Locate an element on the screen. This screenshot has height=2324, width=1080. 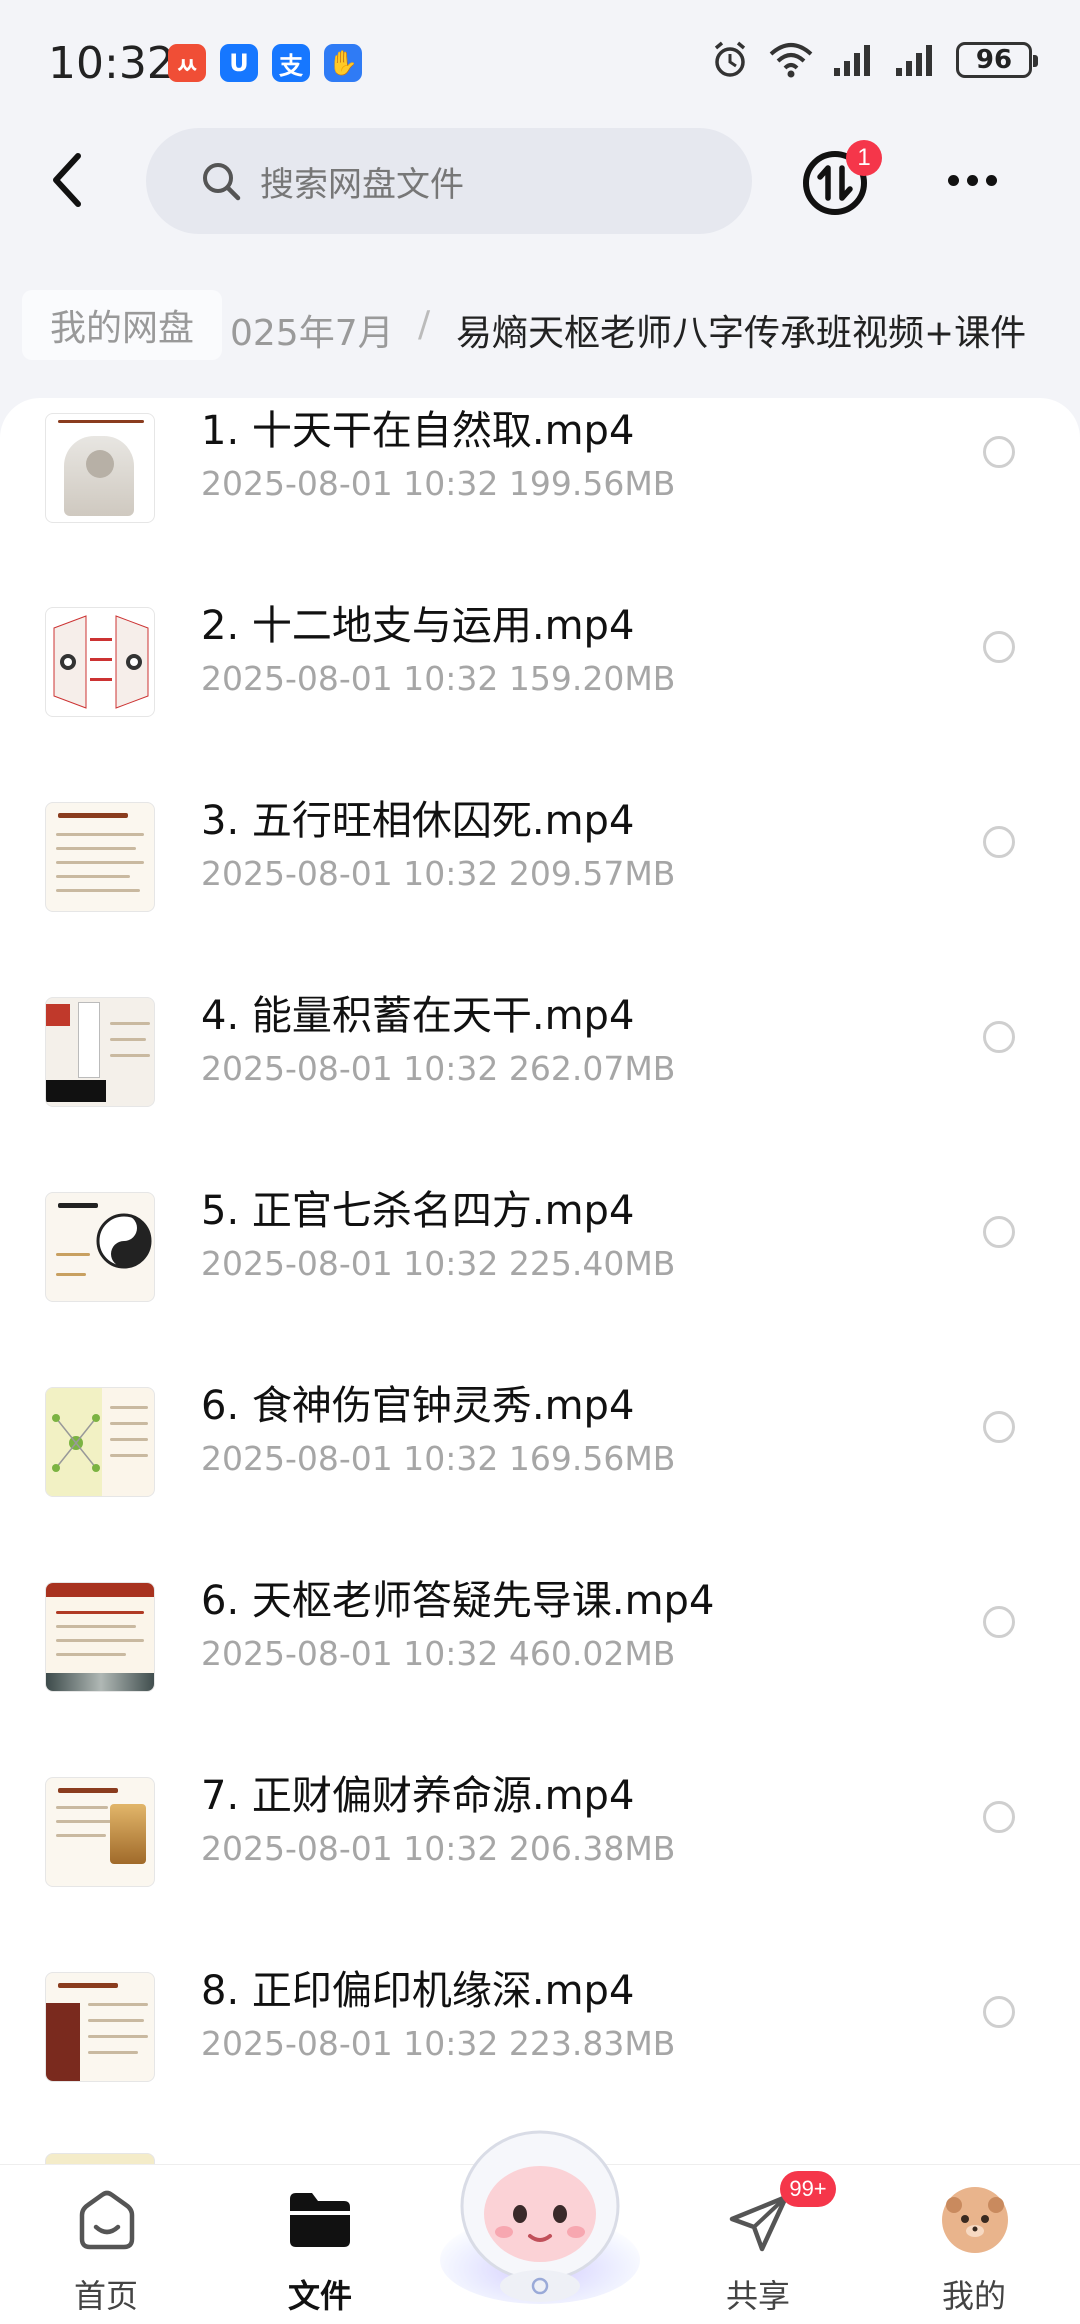
search-input: 搜索网盘文件 is located at coordinates (449, 181).